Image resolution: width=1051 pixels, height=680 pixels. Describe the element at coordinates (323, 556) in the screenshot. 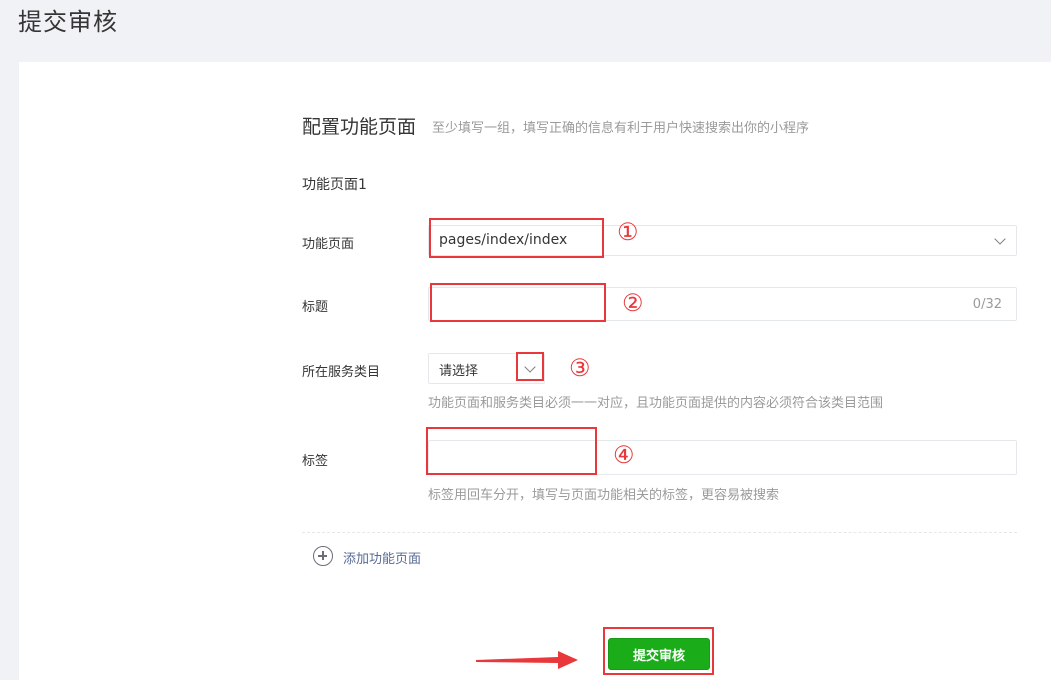

I see `plus-circle-icon` at that location.